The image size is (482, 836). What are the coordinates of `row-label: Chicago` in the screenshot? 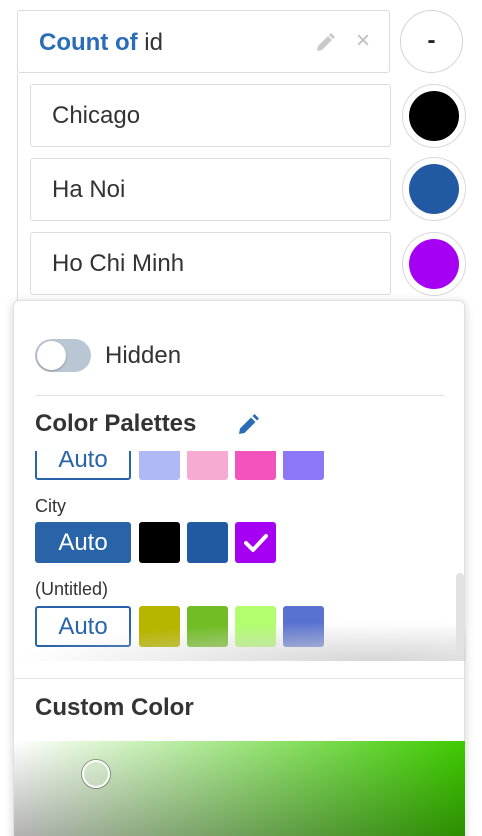 It's located at (96, 115).